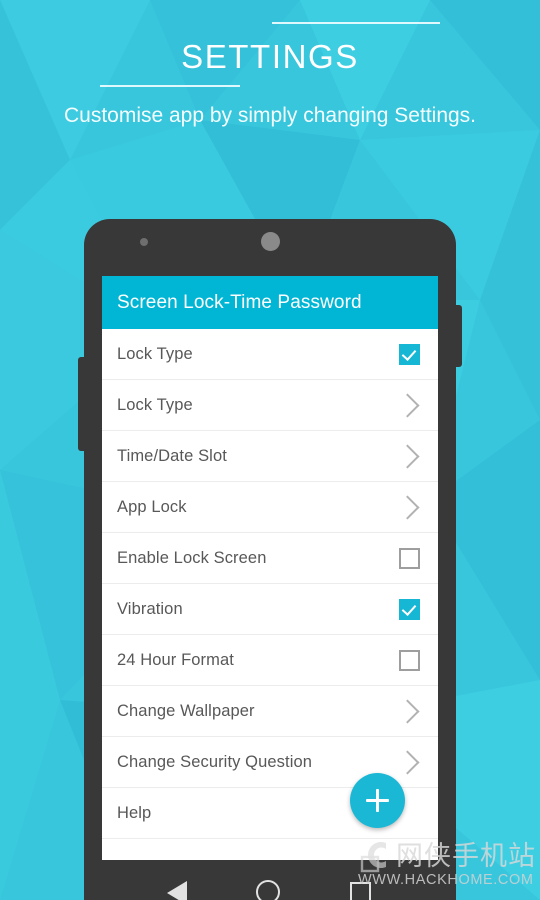 The height and width of the screenshot is (900, 540). Describe the element at coordinates (215, 761) in the screenshot. I see `list-item-label: Change Security Question` at that location.